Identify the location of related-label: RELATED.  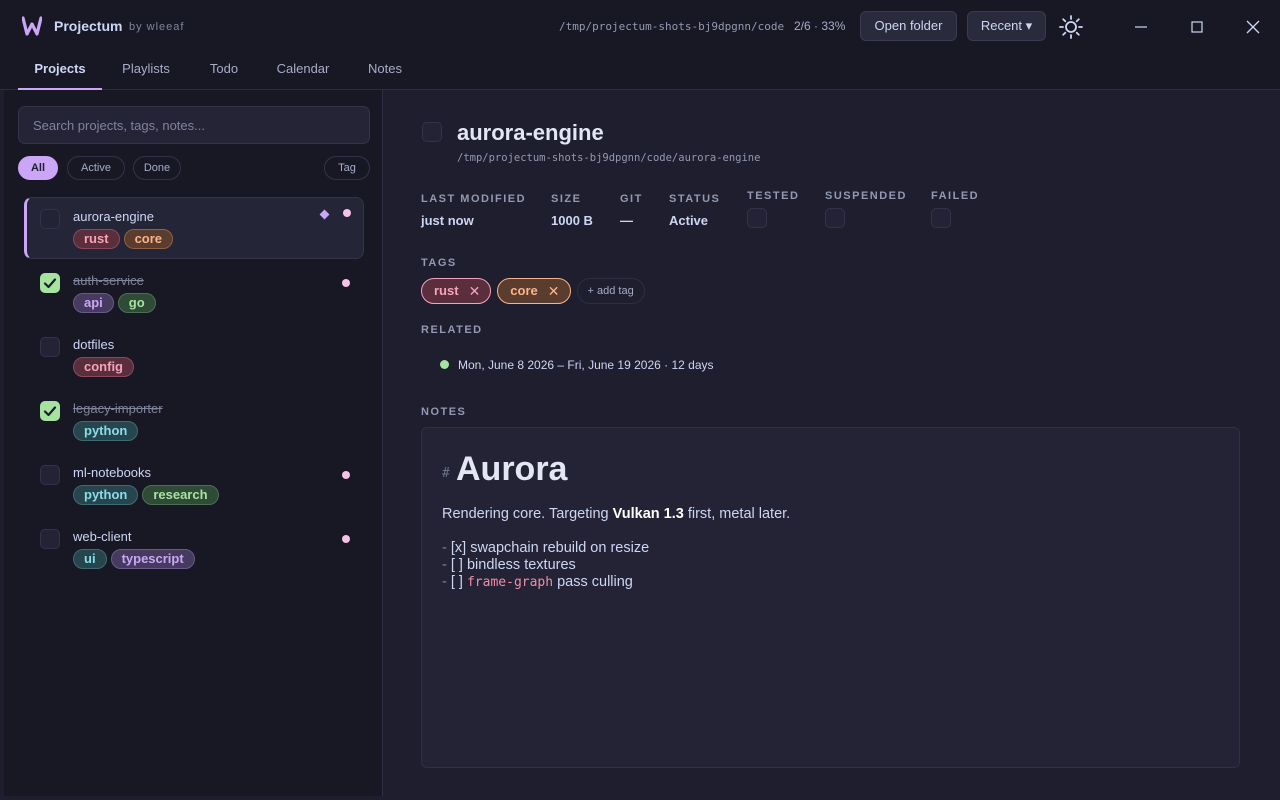
(452, 330).